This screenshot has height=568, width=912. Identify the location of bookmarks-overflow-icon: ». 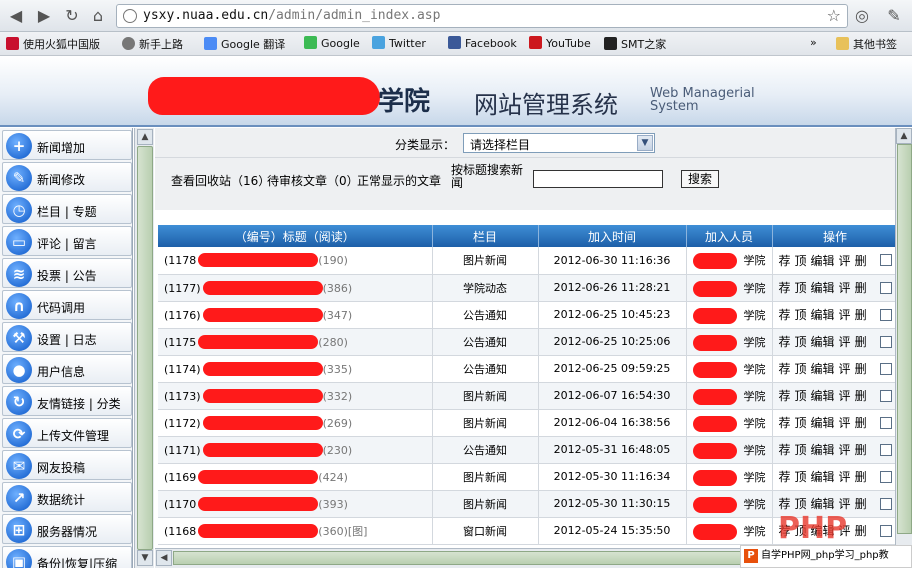
(813, 42).